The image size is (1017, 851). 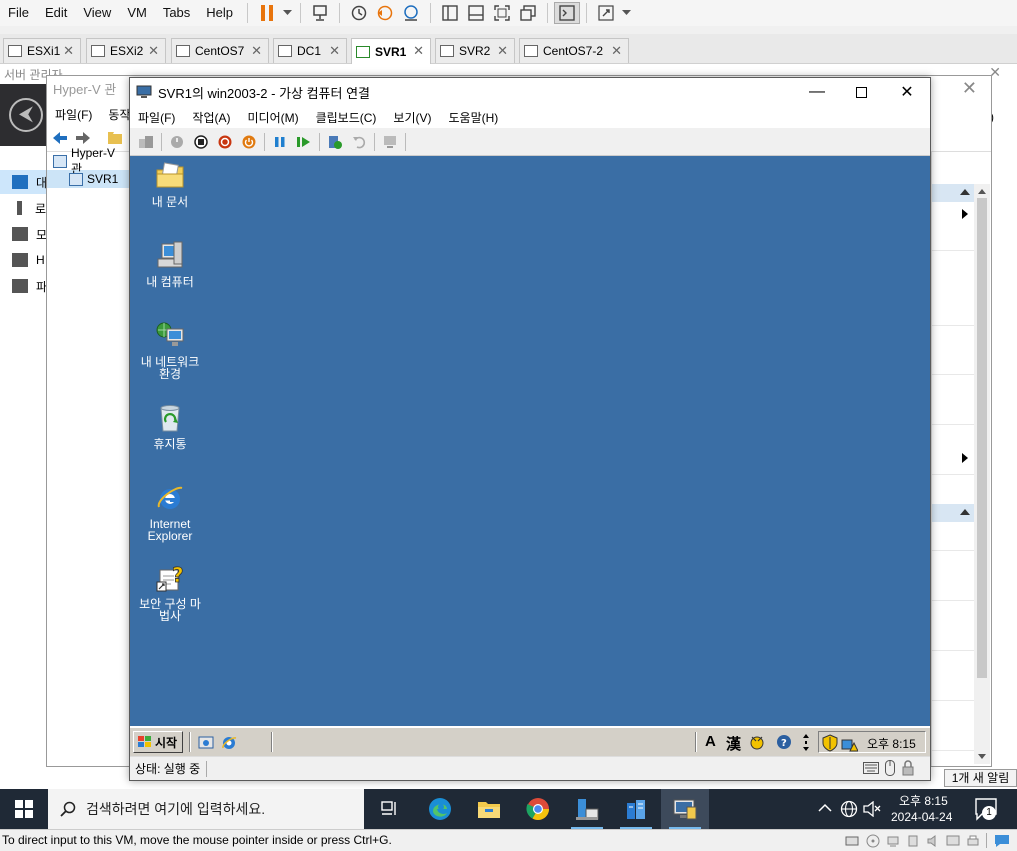 What do you see at coordinates (849, 743) in the screenshot?
I see `network-warning-icon` at bounding box center [849, 743].